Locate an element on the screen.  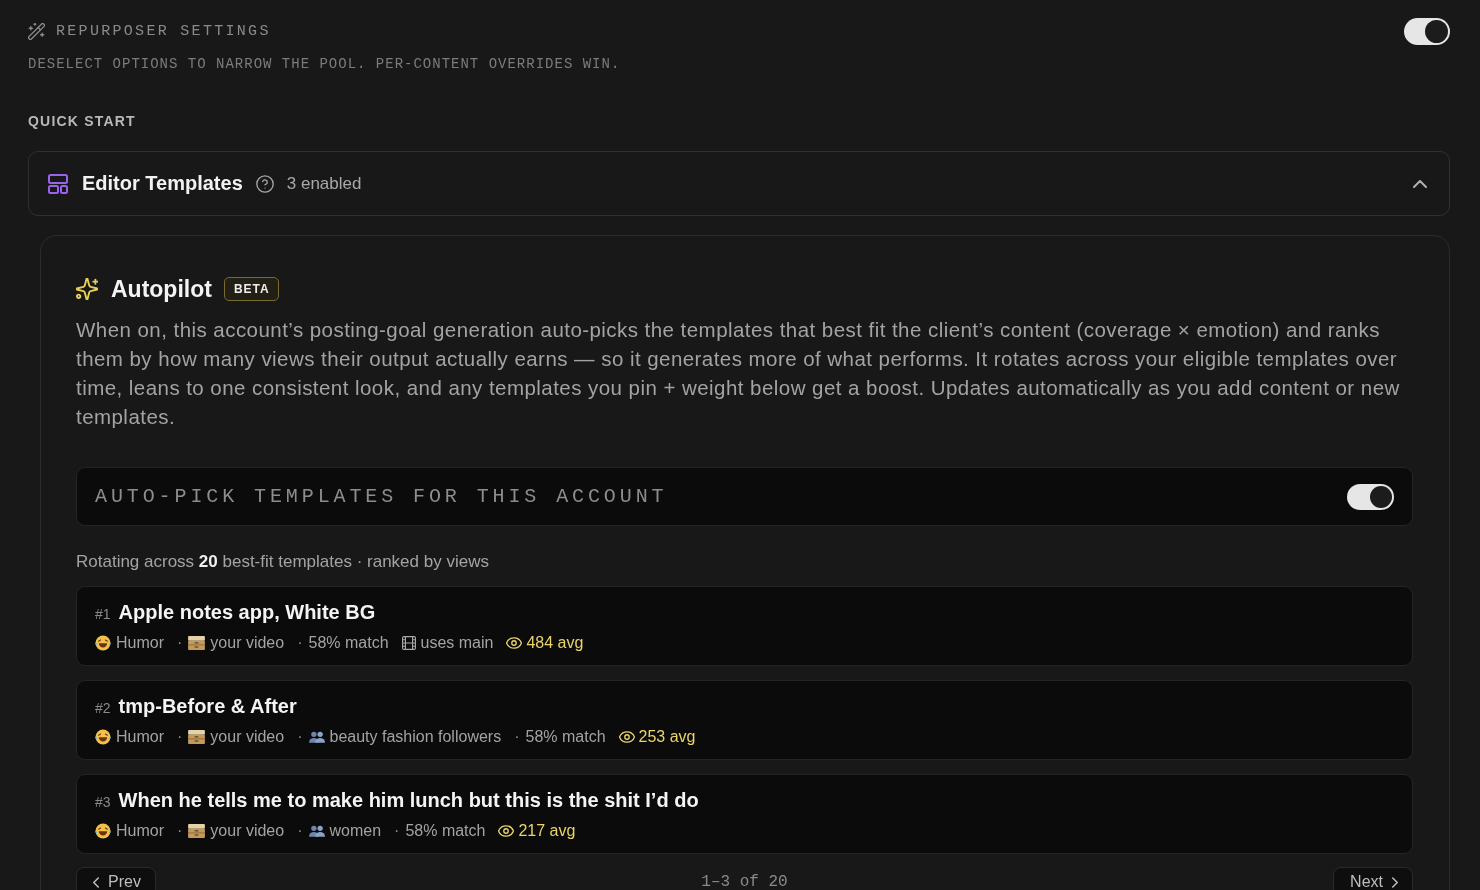
autopilot-description: When on, this account’s posting-goal generation auto-picks the templates that best fit the client’s content (coverage × emotion) and ranks them by how many views their output actually earns — so it generates more of what performs. It rotates across your eligible templates over time, leans to one consistent look, and any templates you pin + weight below get a boost. Updates automatically as you add content or new templates. is located at coordinates (738, 373).